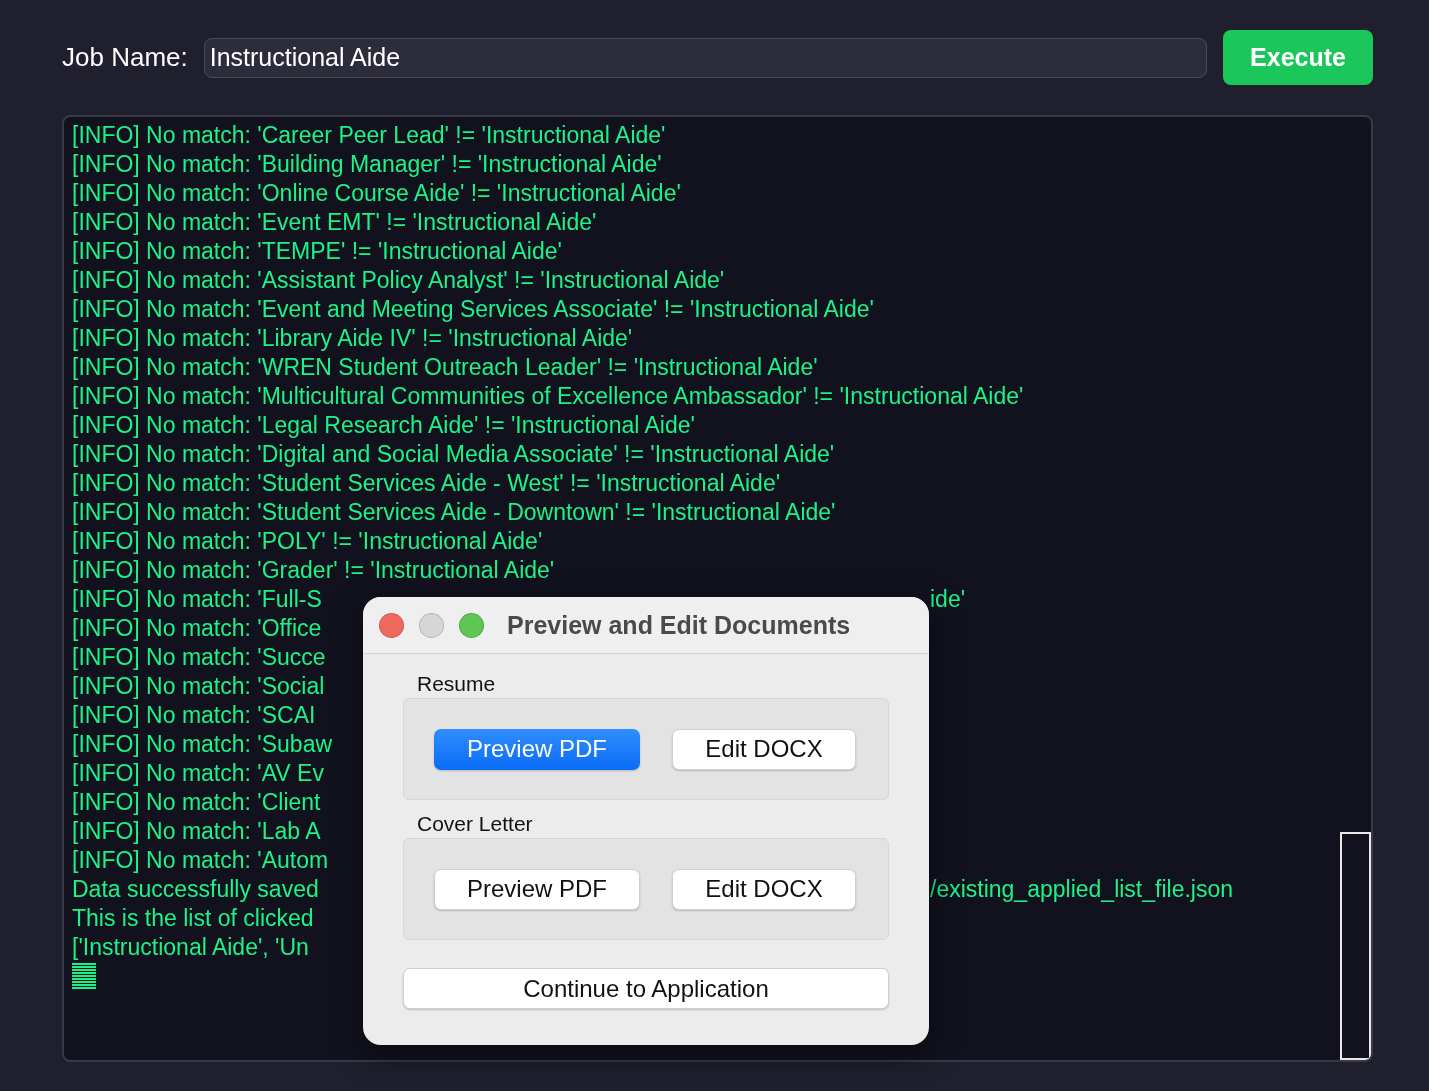 This screenshot has width=1429, height=1091. Describe the element at coordinates (475, 824) in the screenshot. I see `section-label: Cover Letter` at that location.